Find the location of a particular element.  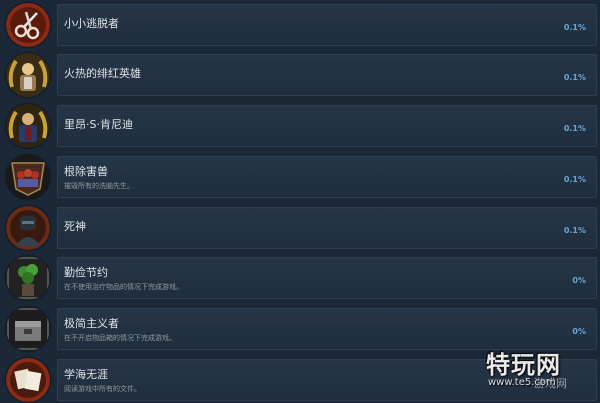

achievement-title: 里昂·S·肯尼迪 is located at coordinates (98, 124).